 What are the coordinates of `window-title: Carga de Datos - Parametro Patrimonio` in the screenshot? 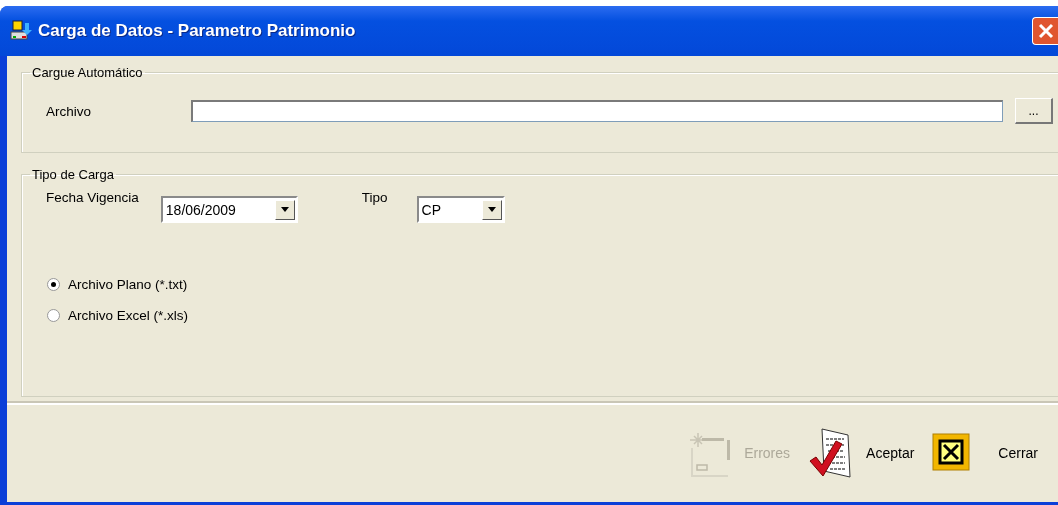 It's located at (197, 31).